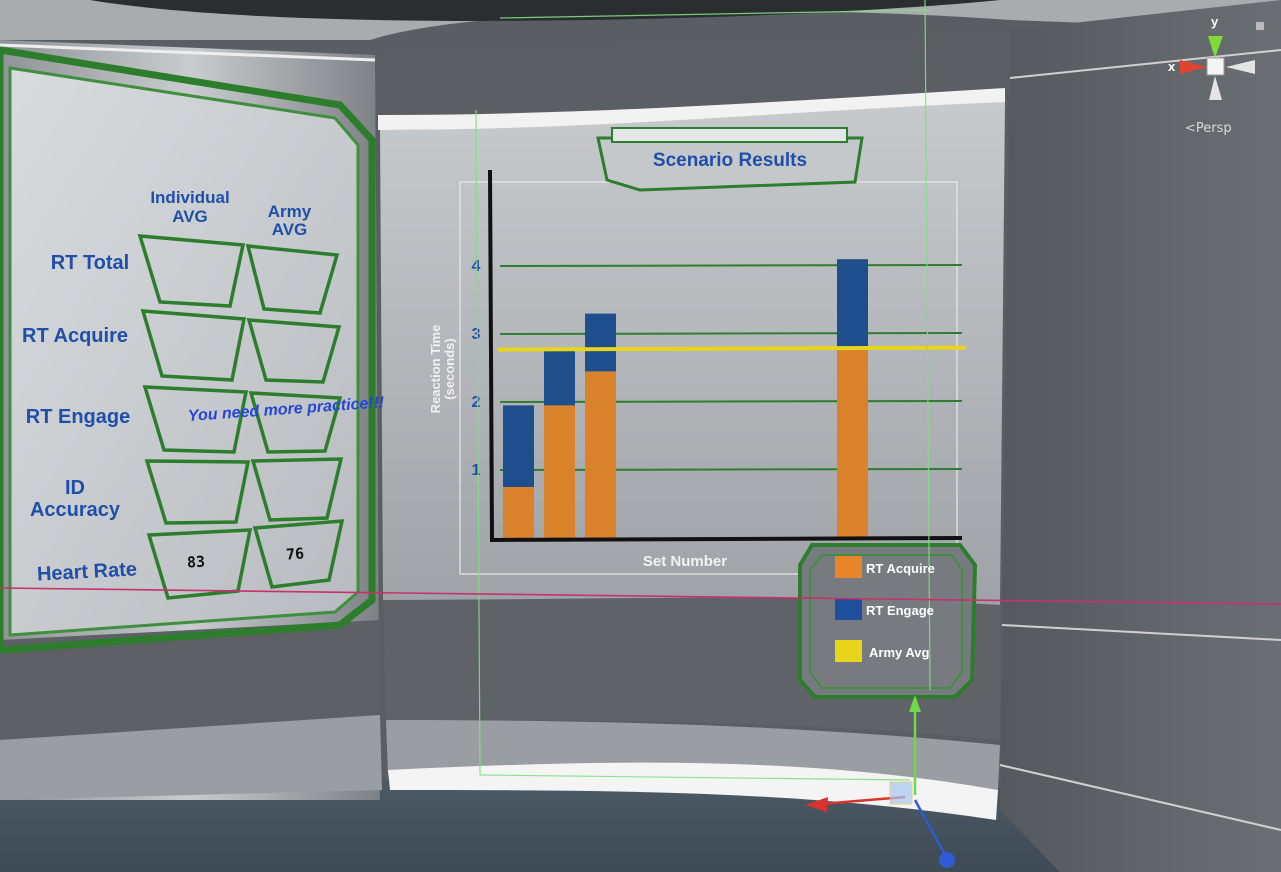 This screenshot has width=1281, height=872. I want to click on legend-label-acquire: RT Acquire, so click(900, 568).